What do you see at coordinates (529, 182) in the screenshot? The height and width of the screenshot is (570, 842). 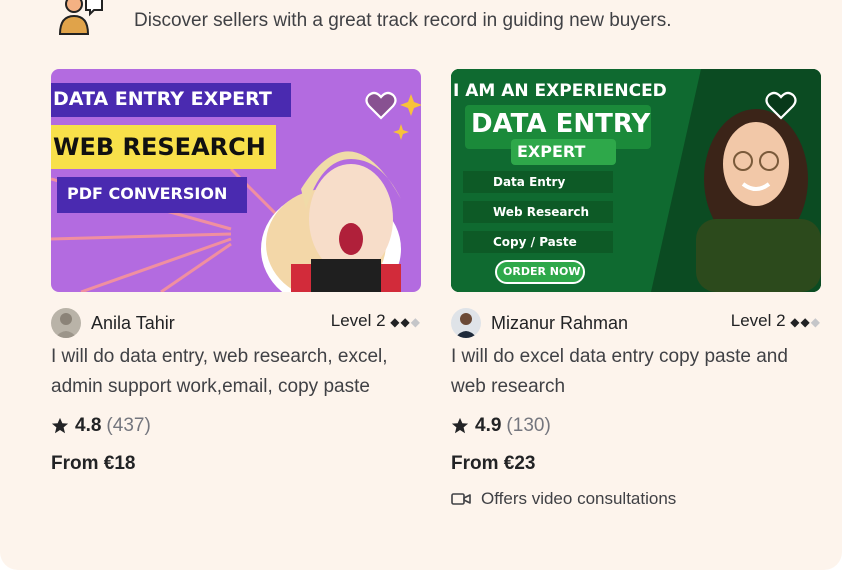 I see `thumbnail-bullet: Data Entry` at bounding box center [529, 182].